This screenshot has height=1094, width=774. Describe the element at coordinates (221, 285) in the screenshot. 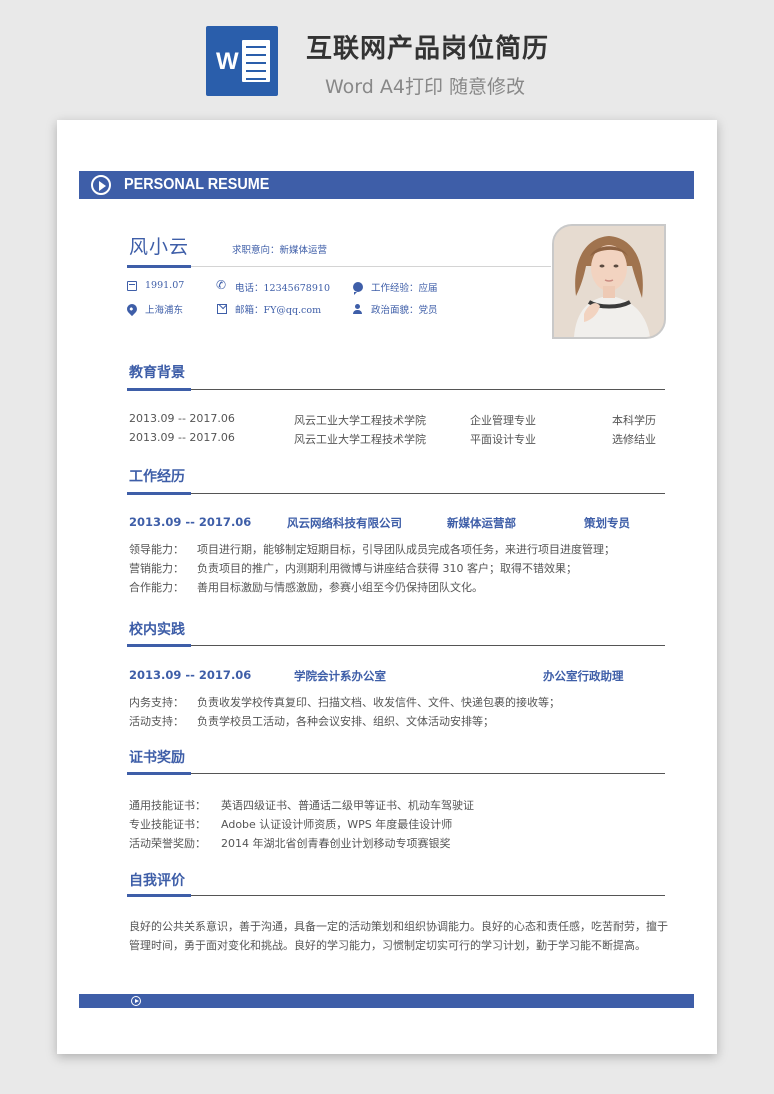

I see `phone-icon` at that location.